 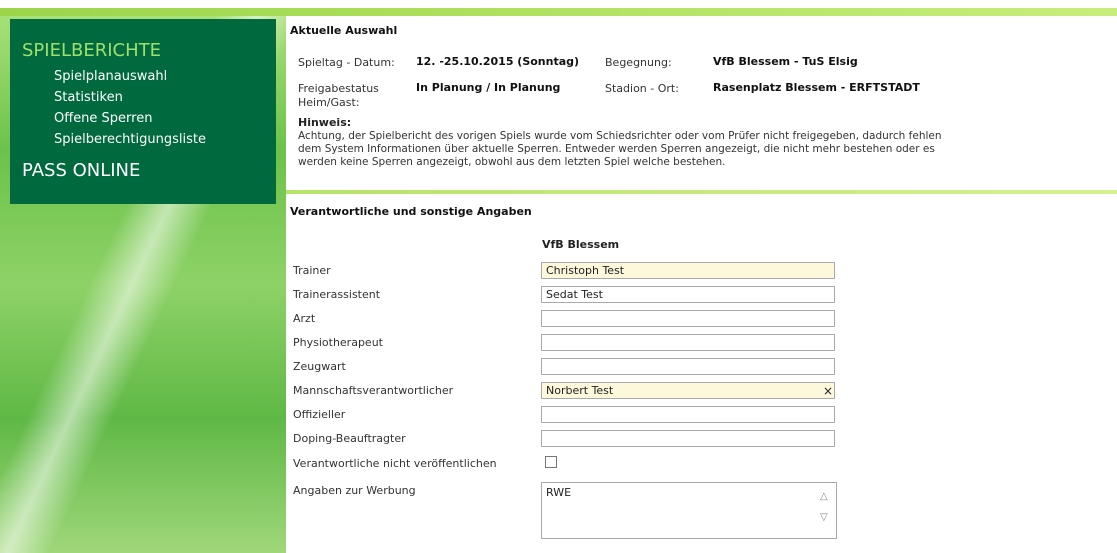 What do you see at coordinates (488, 87) in the screenshot?
I see `freigabe-value: In Planung / In Planung` at bounding box center [488, 87].